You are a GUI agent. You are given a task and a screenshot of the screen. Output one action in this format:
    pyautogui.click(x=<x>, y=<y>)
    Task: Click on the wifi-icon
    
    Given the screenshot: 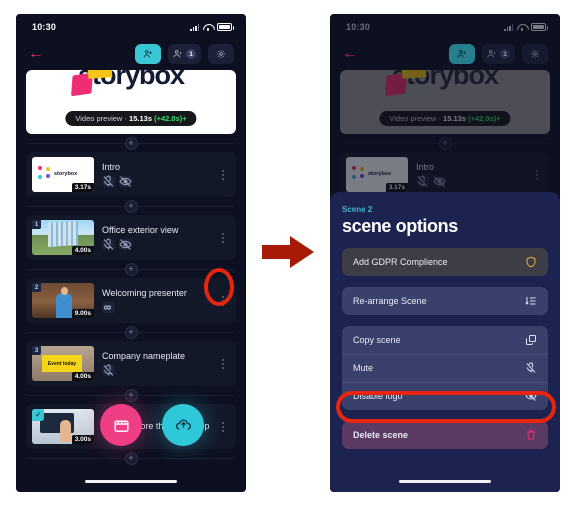 What is the action you would take?
    pyautogui.click(x=522, y=27)
    